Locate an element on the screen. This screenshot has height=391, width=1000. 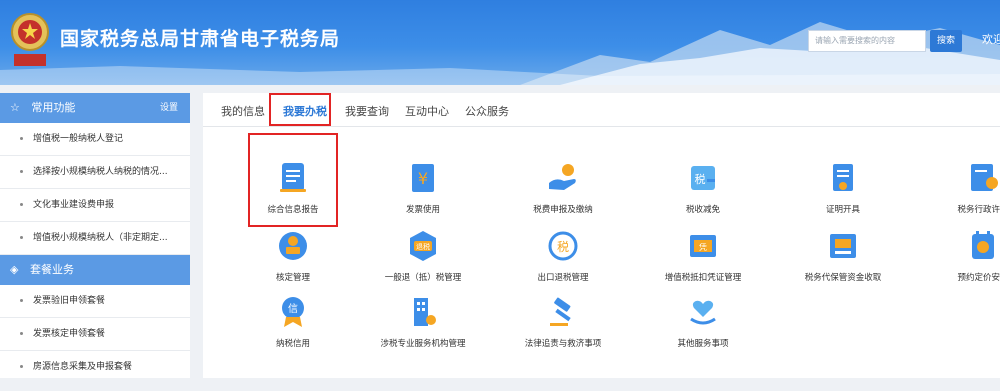
service-admin-license: 税务行政许可 is located at coordinates (964, 188).